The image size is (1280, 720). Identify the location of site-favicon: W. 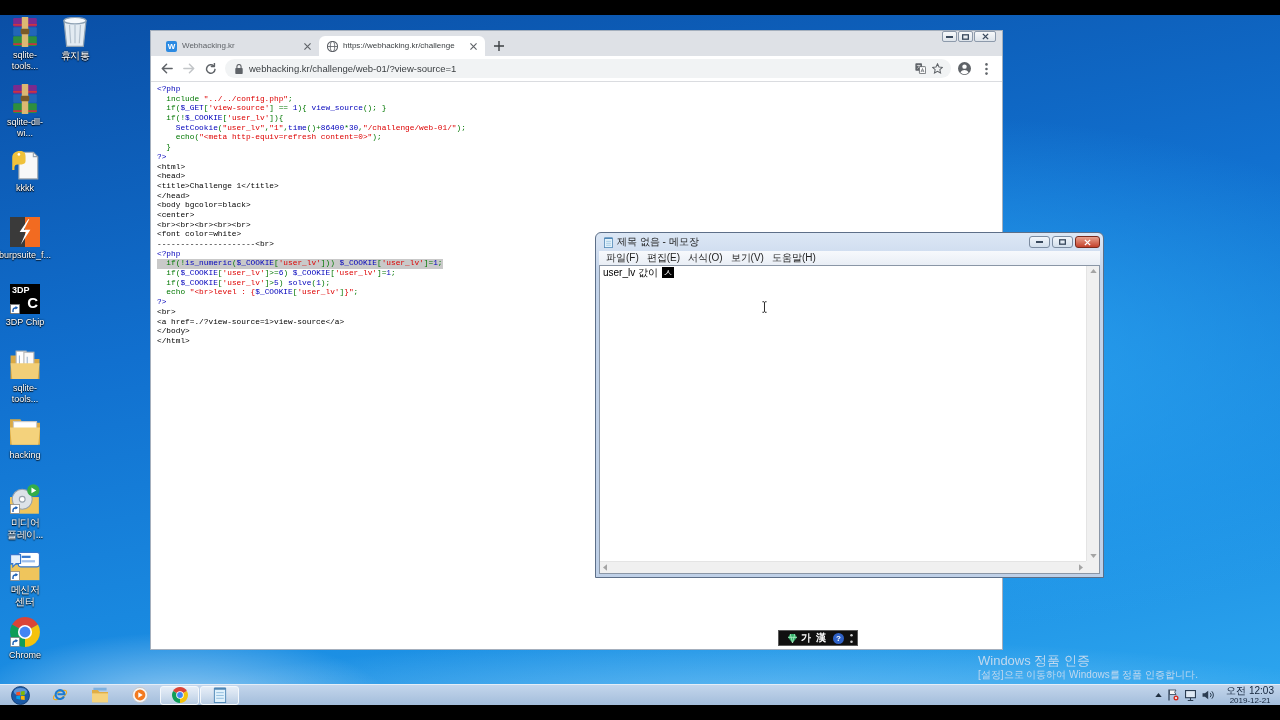
(171, 46).